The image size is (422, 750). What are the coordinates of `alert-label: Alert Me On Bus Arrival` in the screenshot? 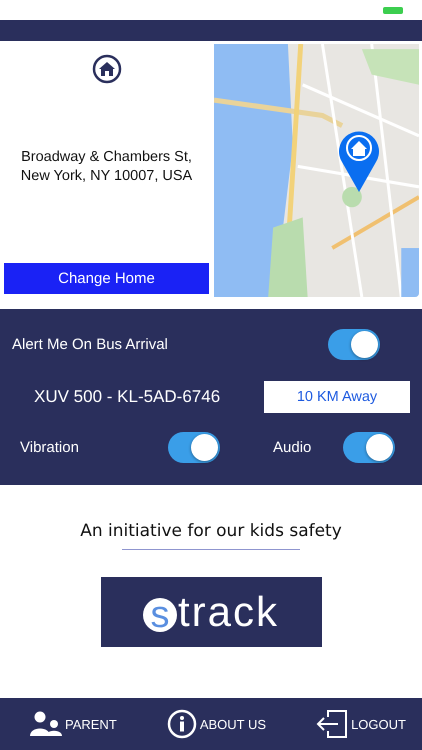 It's located at (90, 344).